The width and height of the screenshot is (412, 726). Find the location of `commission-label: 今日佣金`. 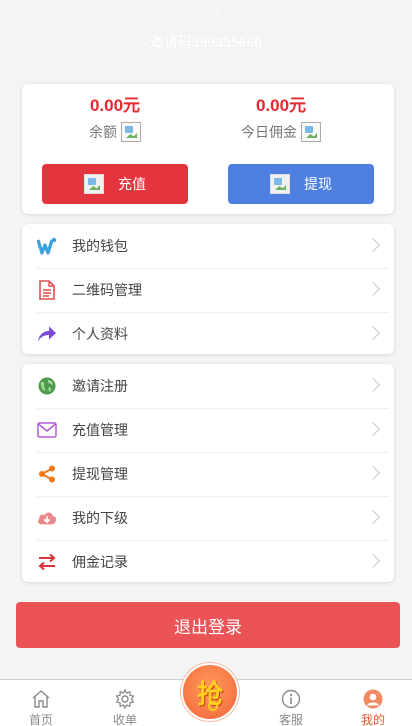

commission-label: 今日佣金 is located at coordinates (269, 132).